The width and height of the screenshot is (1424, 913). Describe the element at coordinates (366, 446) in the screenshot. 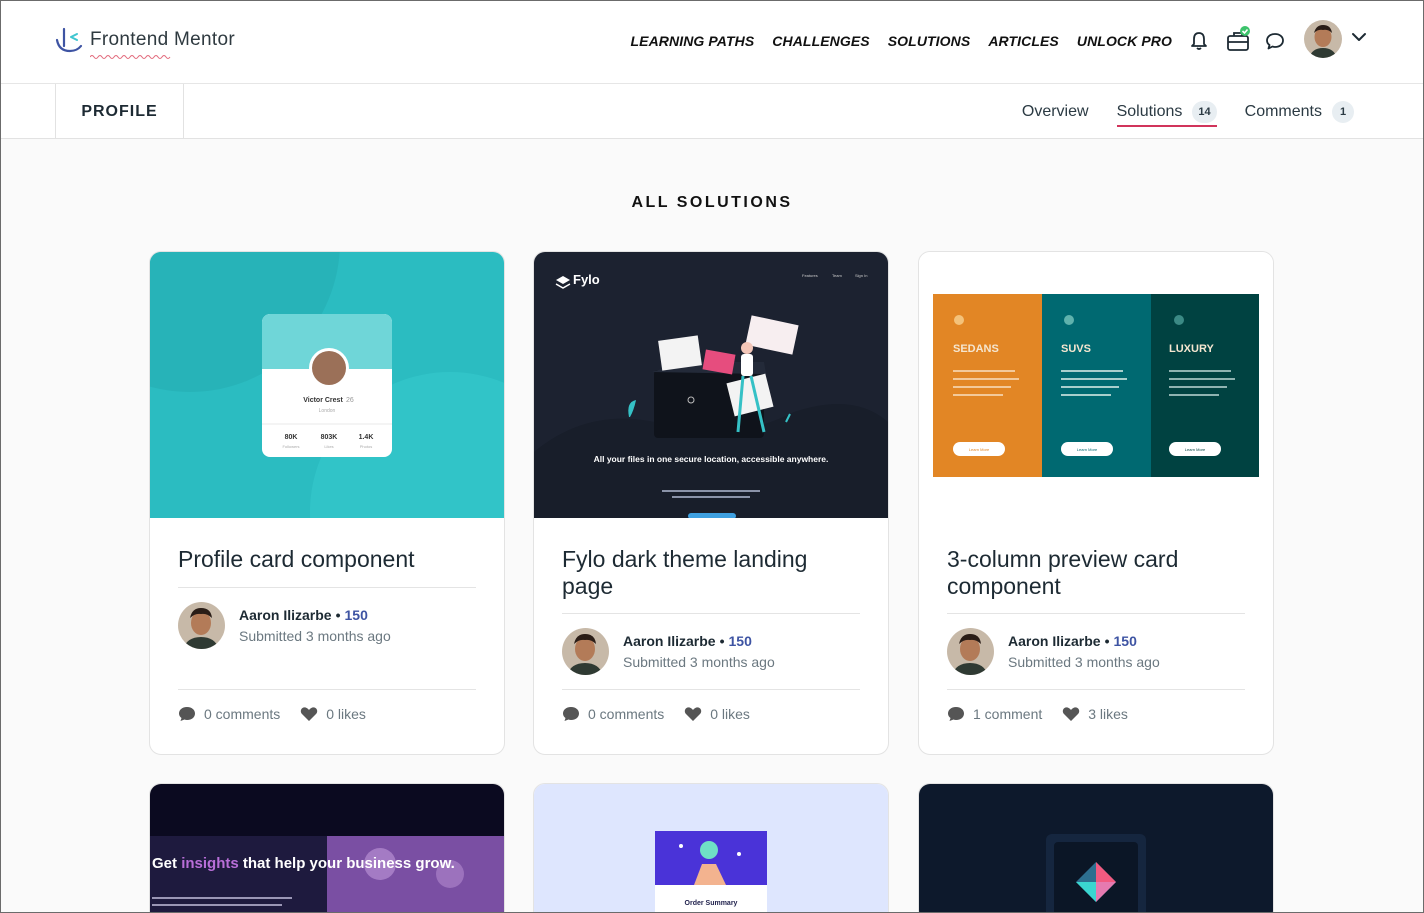

I see `svg-text: Photos` at that location.